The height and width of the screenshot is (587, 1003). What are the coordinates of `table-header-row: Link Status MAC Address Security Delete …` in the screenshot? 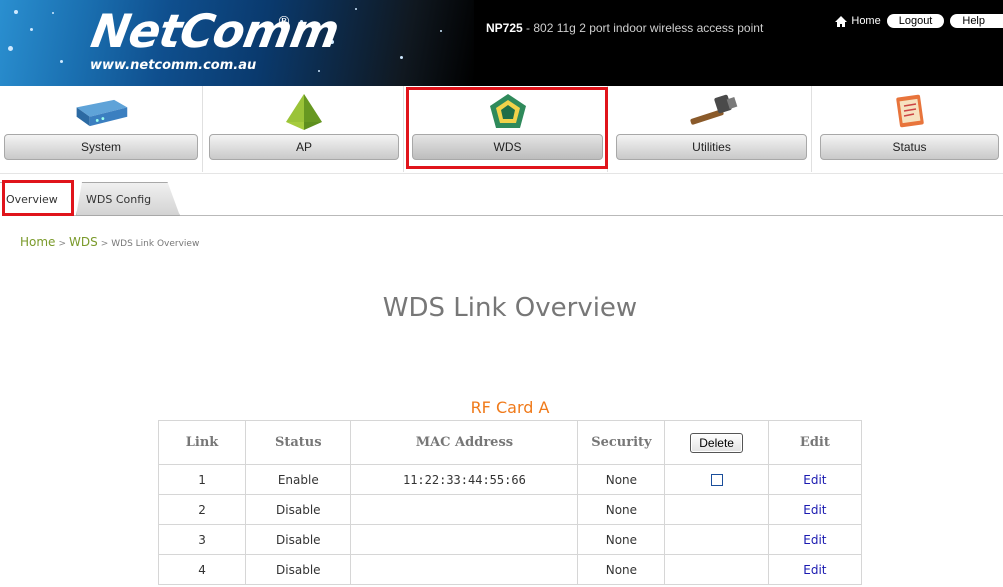 It's located at (510, 442).